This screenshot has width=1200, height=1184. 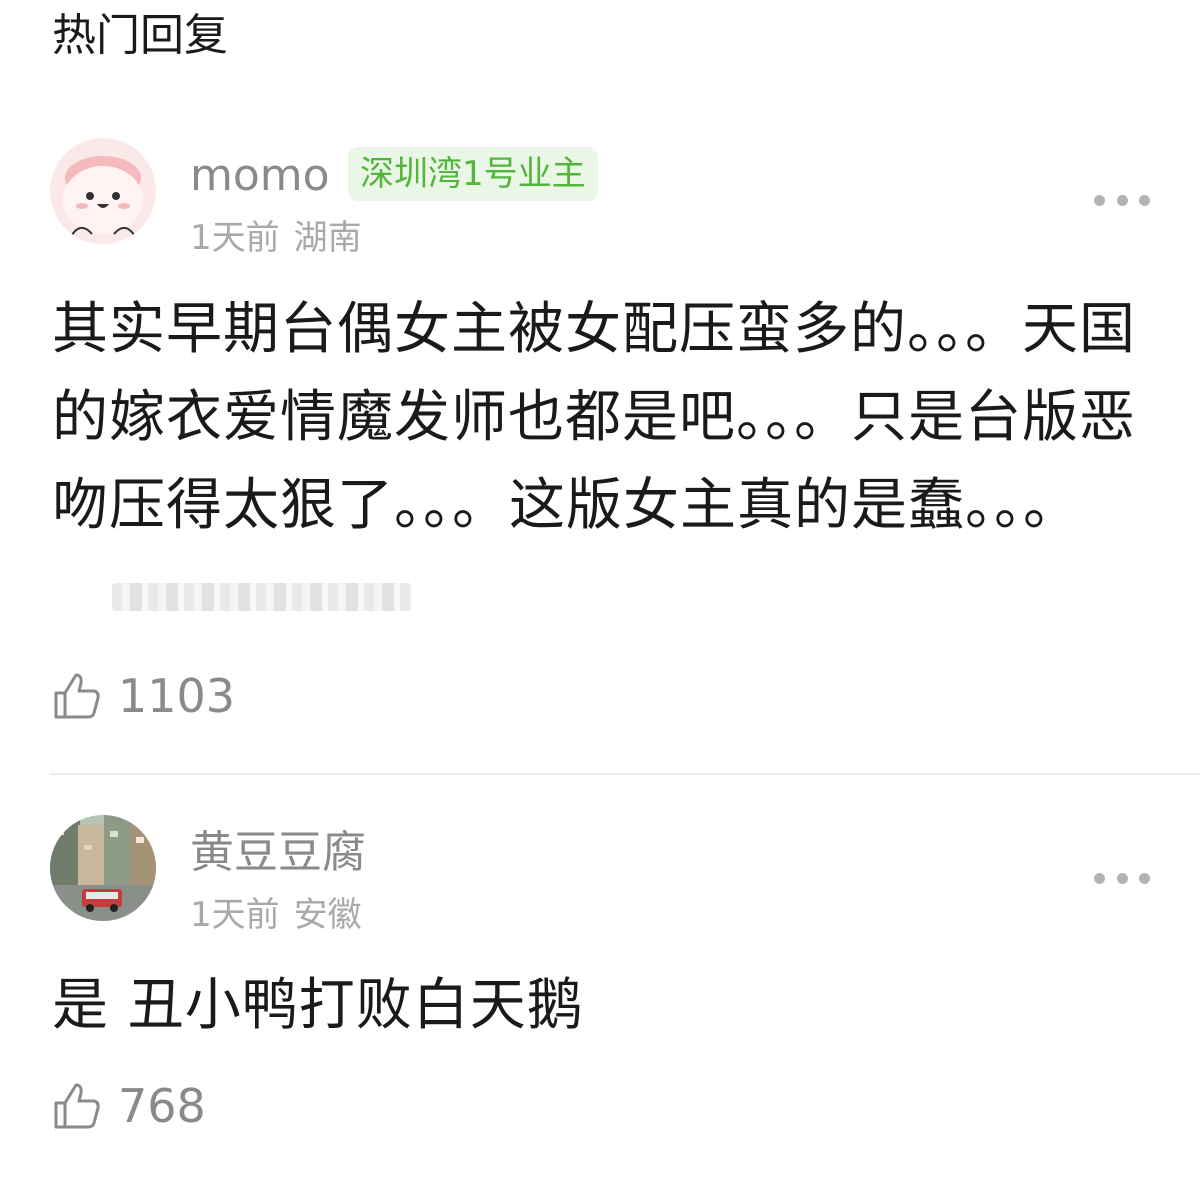 I want to click on comment-location: 安徽, so click(x=327, y=915).